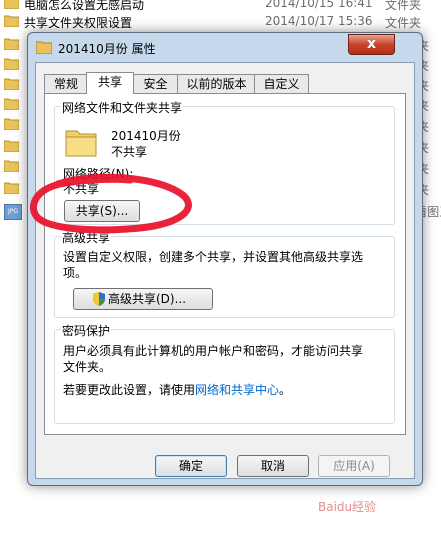 This screenshot has height=547, width=441. Describe the element at coordinates (66, 83) in the screenshot. I see `tab-general: 常规` at that location.